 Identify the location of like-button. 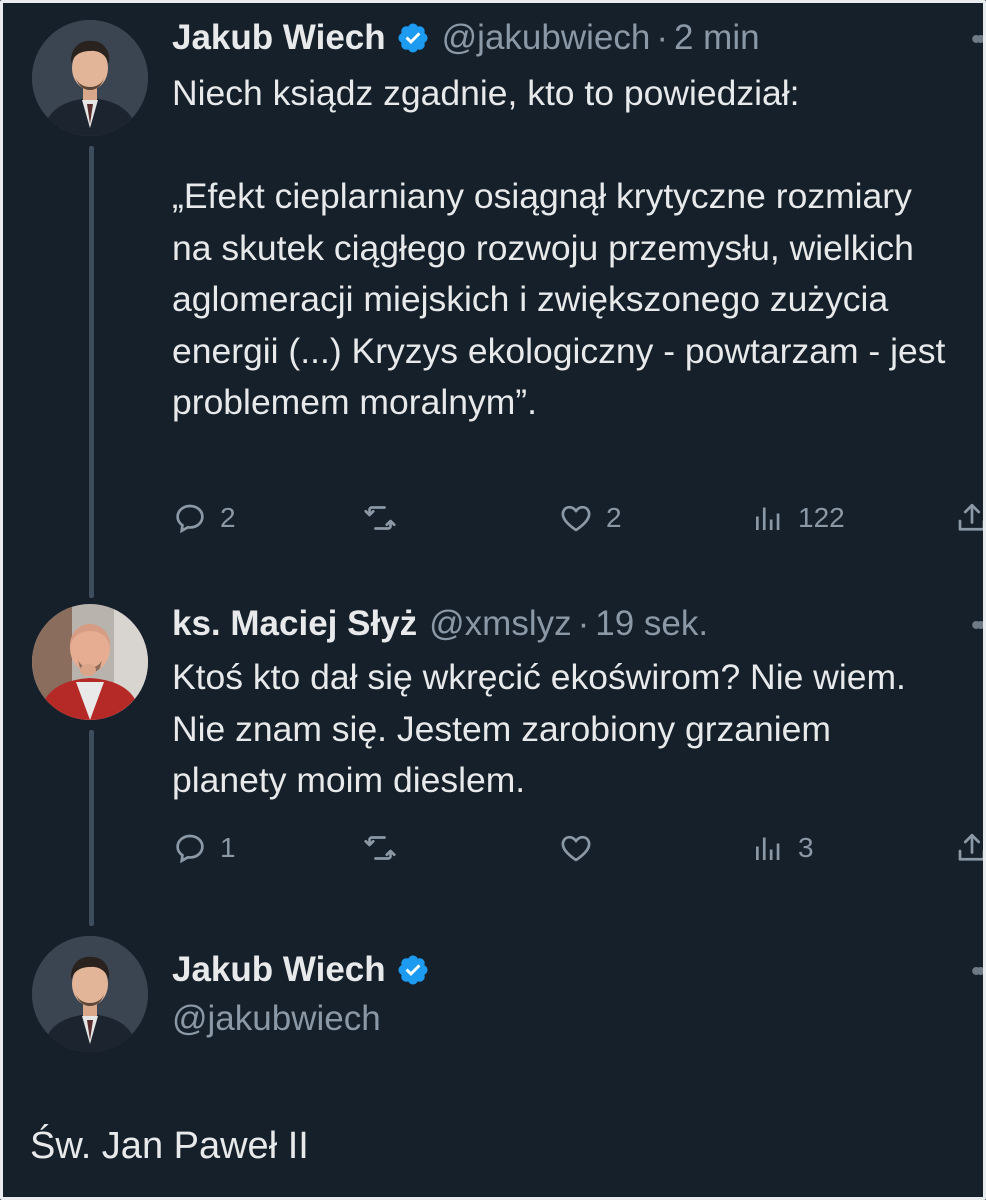
(576, 848).